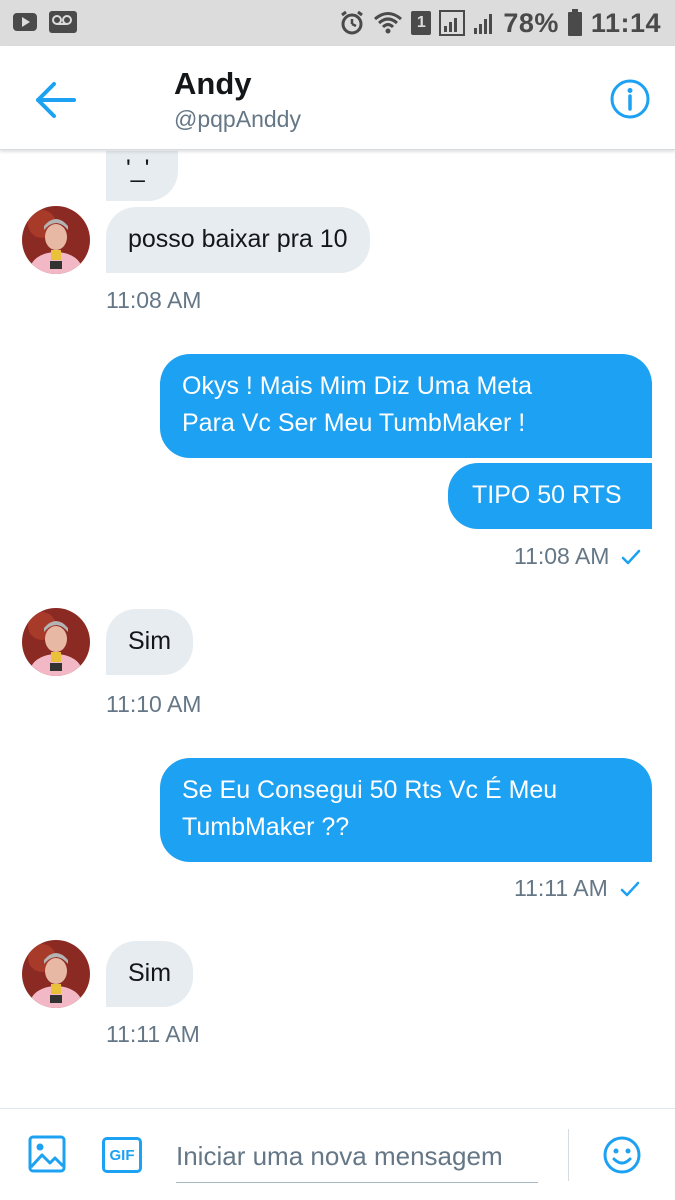 This screenshot has width=675, height=1200. Describe the element at coordinates (562, 556) in the screenshot. I see `timestamp-text: 11:08 AM` at that location.